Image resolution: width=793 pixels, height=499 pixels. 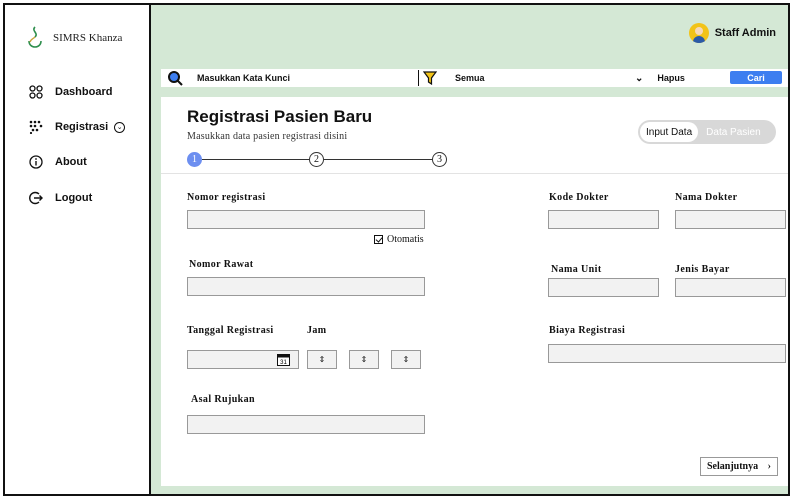 What do you see at coordinates (283, 363) in the screenshot?
I see `calendar-day: 31` at bounding box center [283, 363].